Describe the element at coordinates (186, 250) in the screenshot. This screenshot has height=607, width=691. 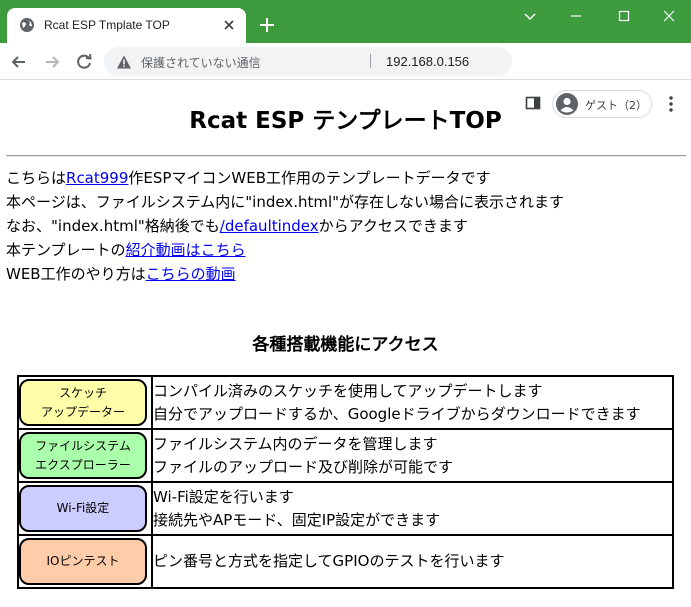
I see `intro-video-link: 紹介動画はこちら` at that location.